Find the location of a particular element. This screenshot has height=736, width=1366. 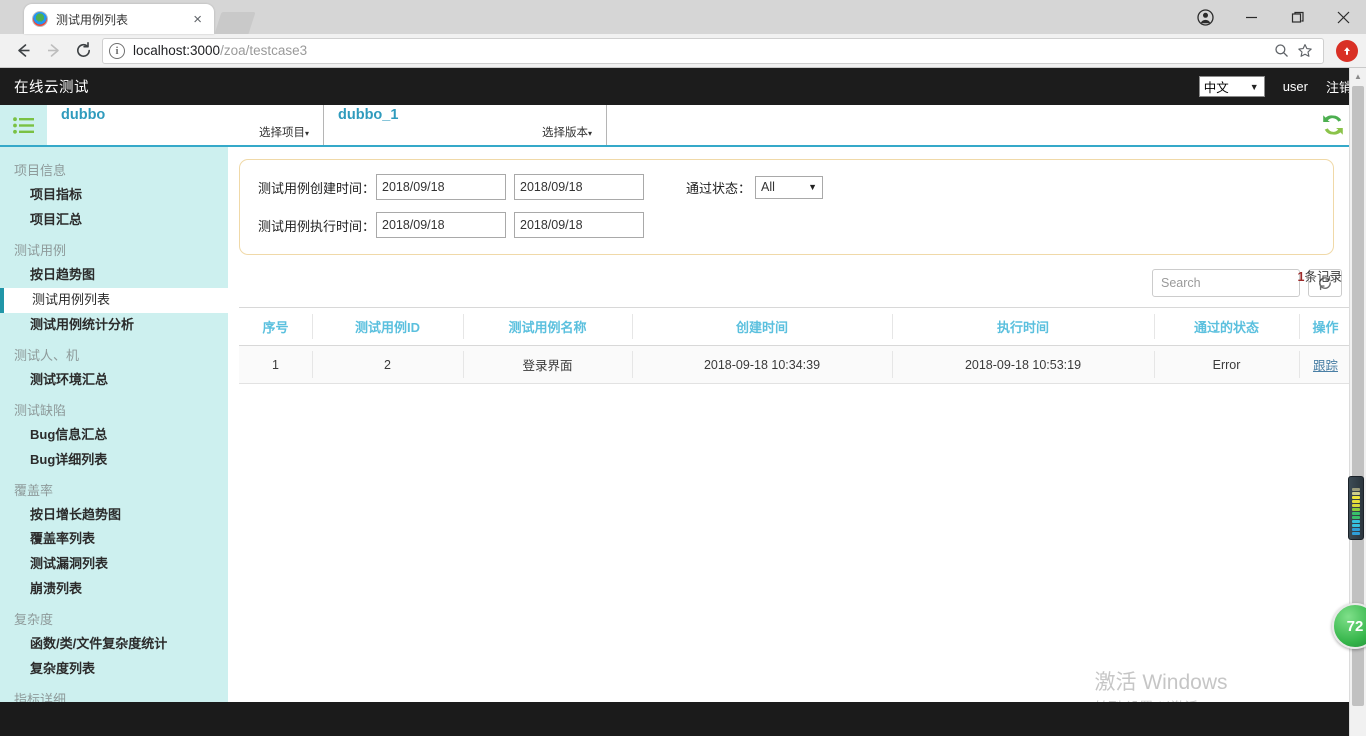

url-text: localhost:3000/zoa/testcase3 is located at coordinates (220, 50).